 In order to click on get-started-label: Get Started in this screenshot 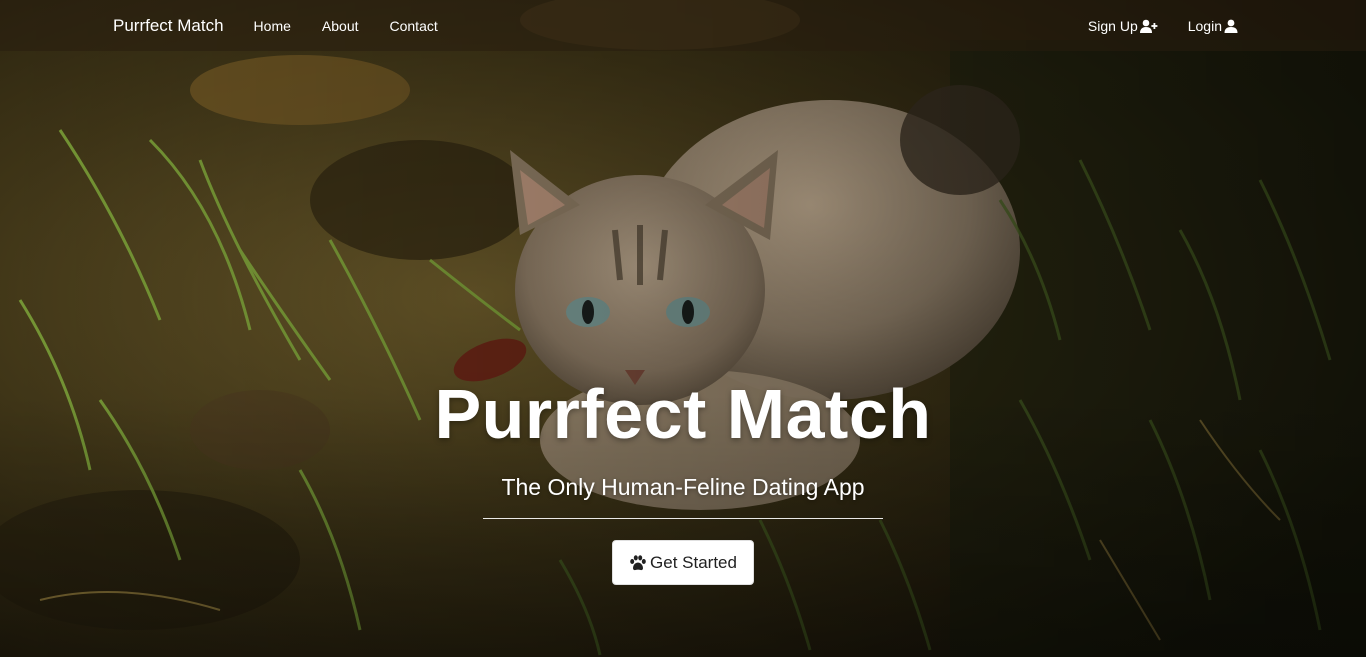, I will do `click(693, 562)`.